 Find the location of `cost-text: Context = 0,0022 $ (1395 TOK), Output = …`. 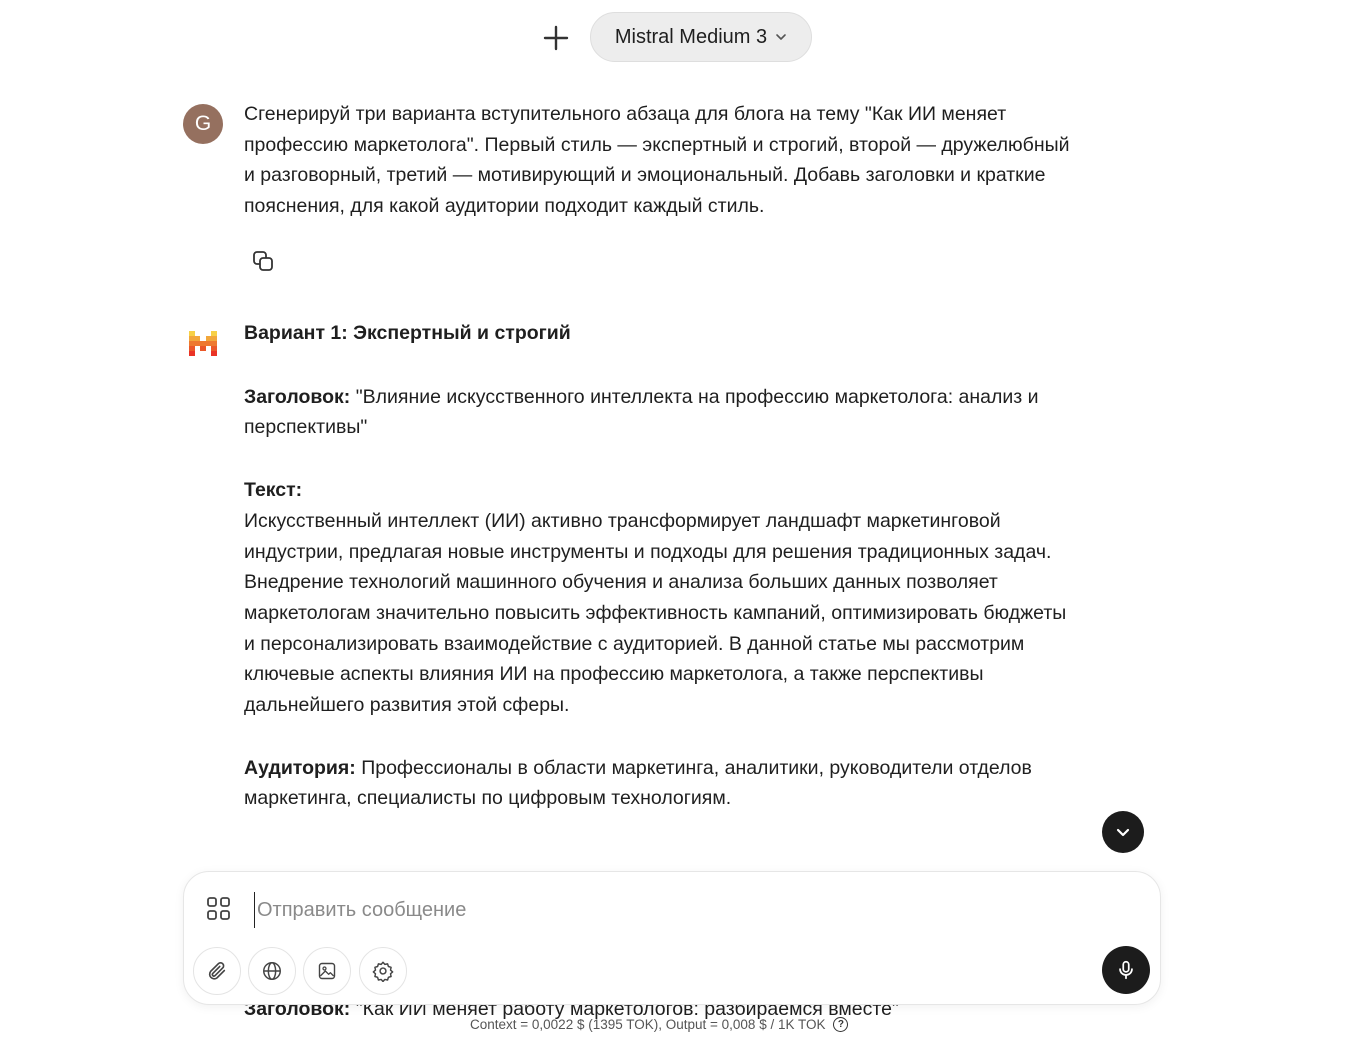

cost-text: Context = 0,0022 $ (1395 TOK), Output = … is located at coordinates (648, 1024).